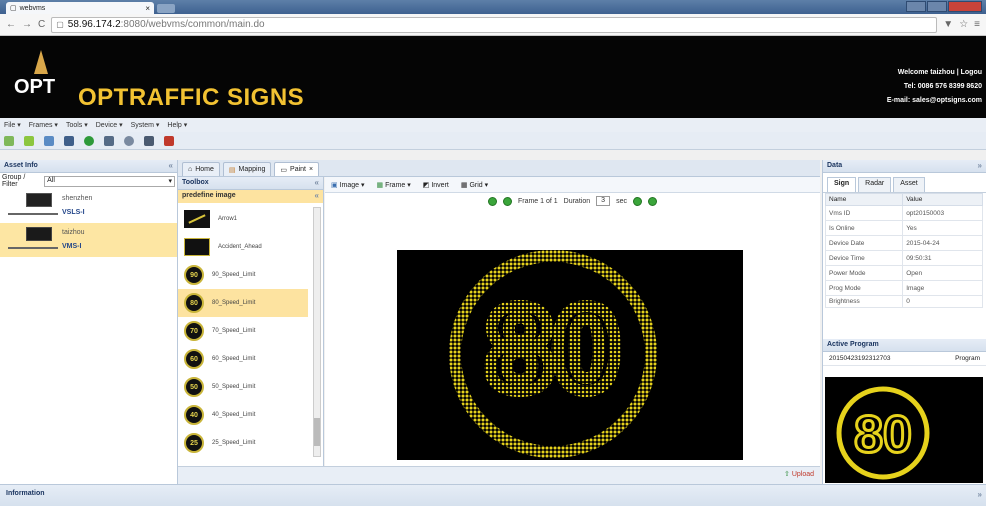 The image size is (986, 506). I want to click on table-row: Is Online Yes, so click(903, 228).